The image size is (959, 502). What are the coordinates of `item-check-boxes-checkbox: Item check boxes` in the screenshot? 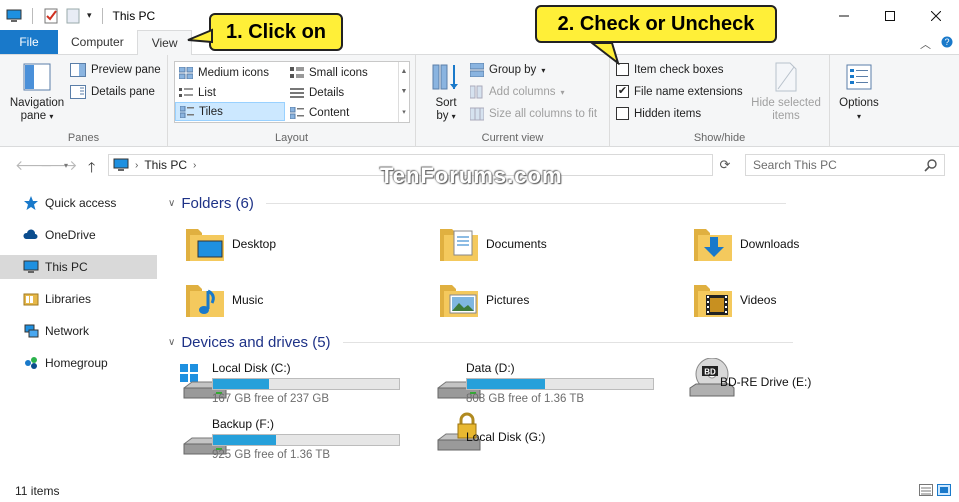 It's located at (669, 69).